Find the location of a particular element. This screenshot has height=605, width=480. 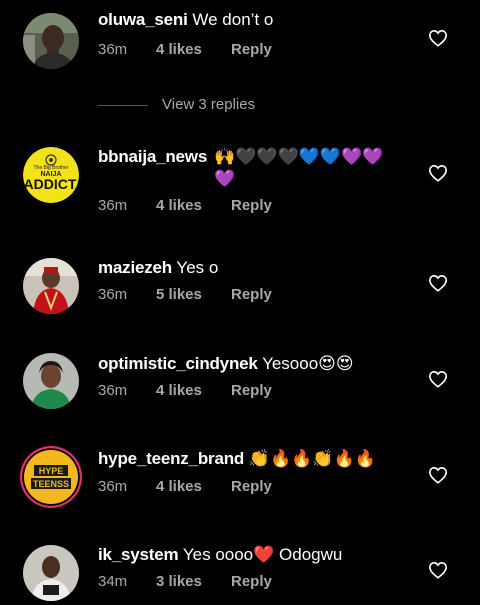

comment-text: We don’t o is located at coordinates (233, 19).